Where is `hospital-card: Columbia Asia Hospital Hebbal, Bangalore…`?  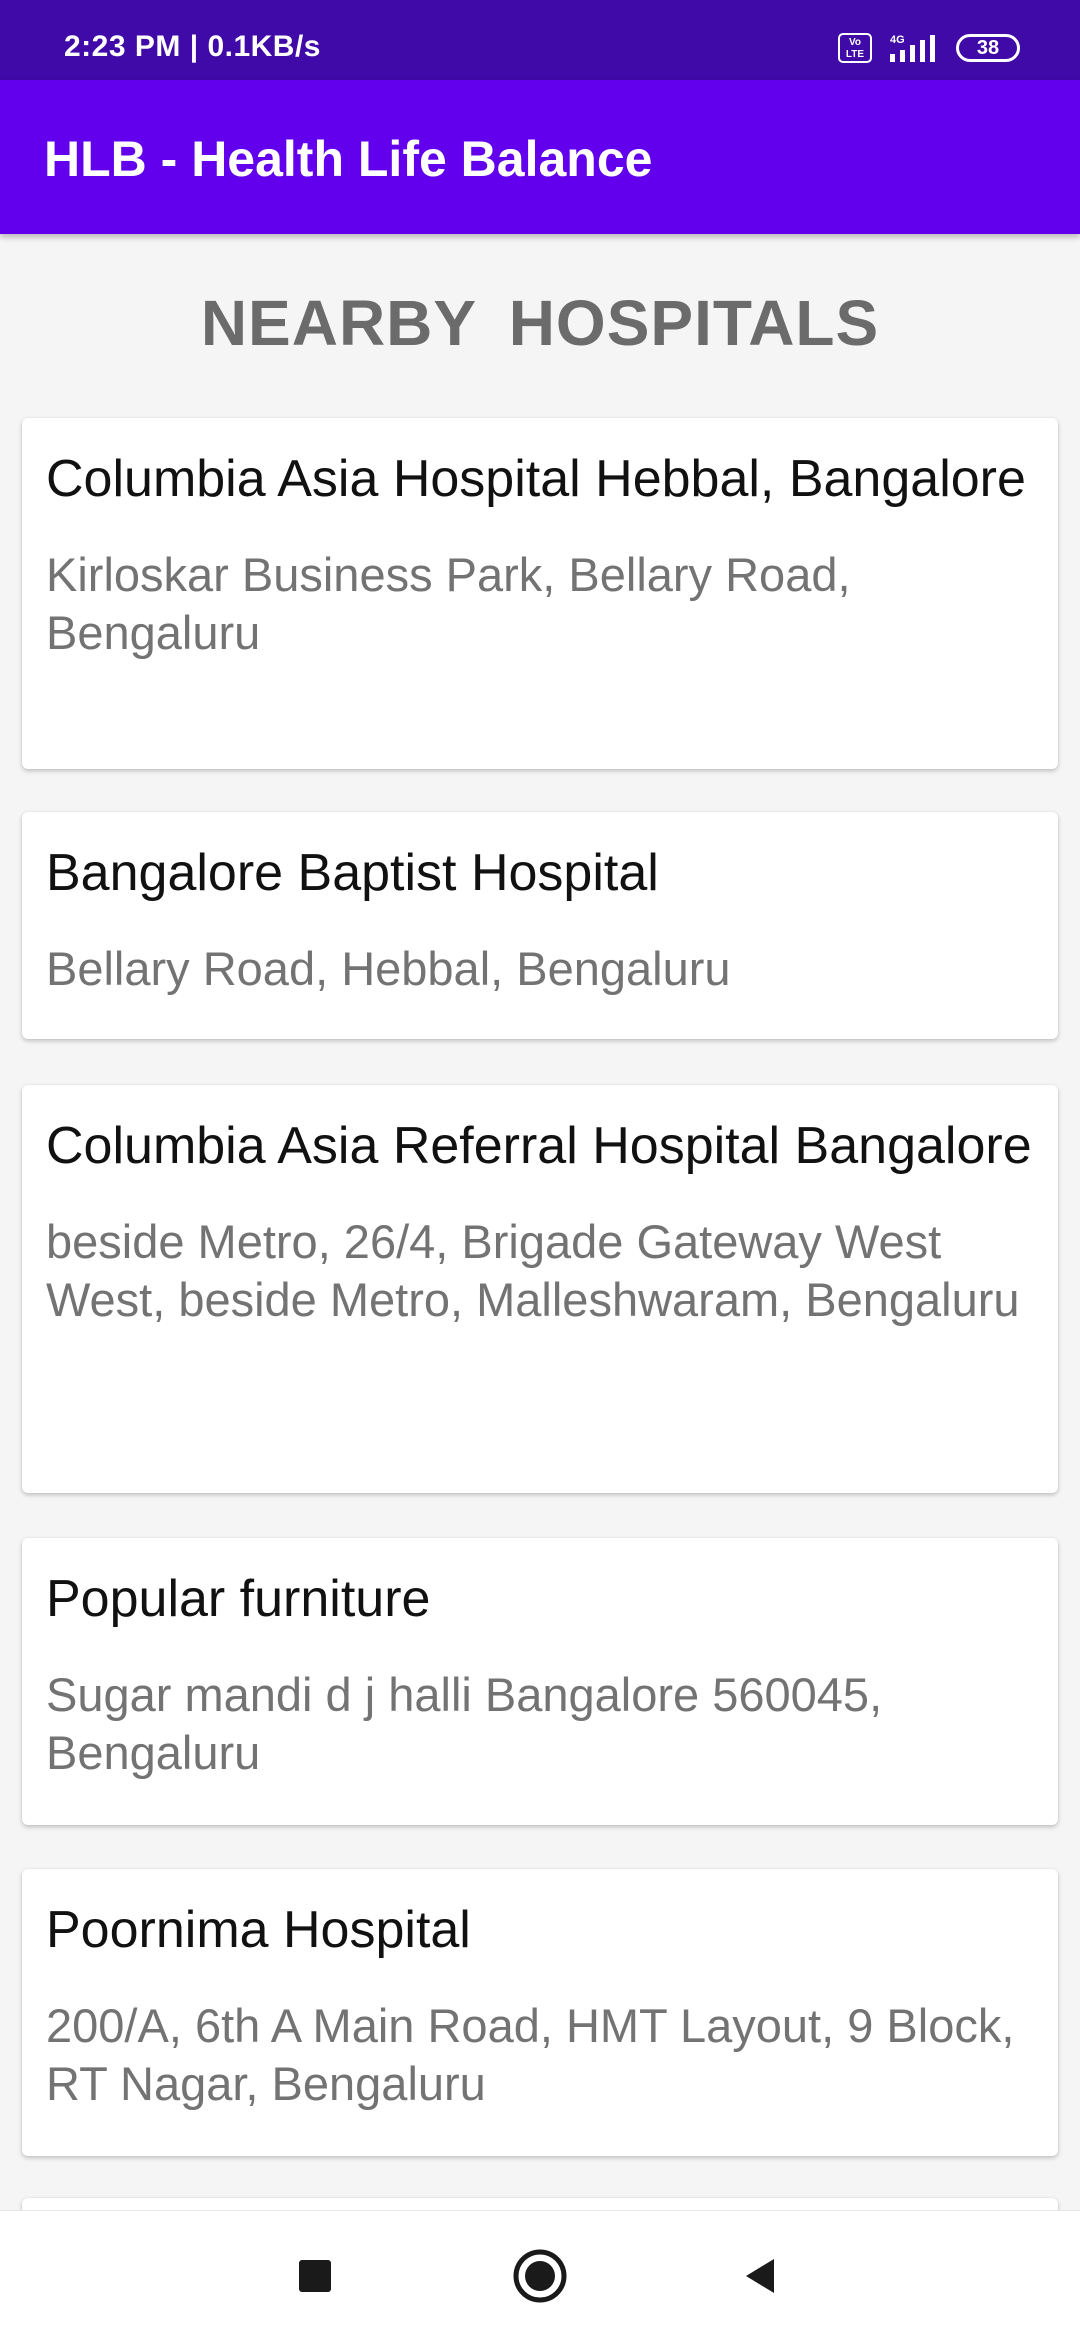 hospital-card: Columbia Asia Hospital Hebbal, Bangalore… is located at coordinates (540, 593).